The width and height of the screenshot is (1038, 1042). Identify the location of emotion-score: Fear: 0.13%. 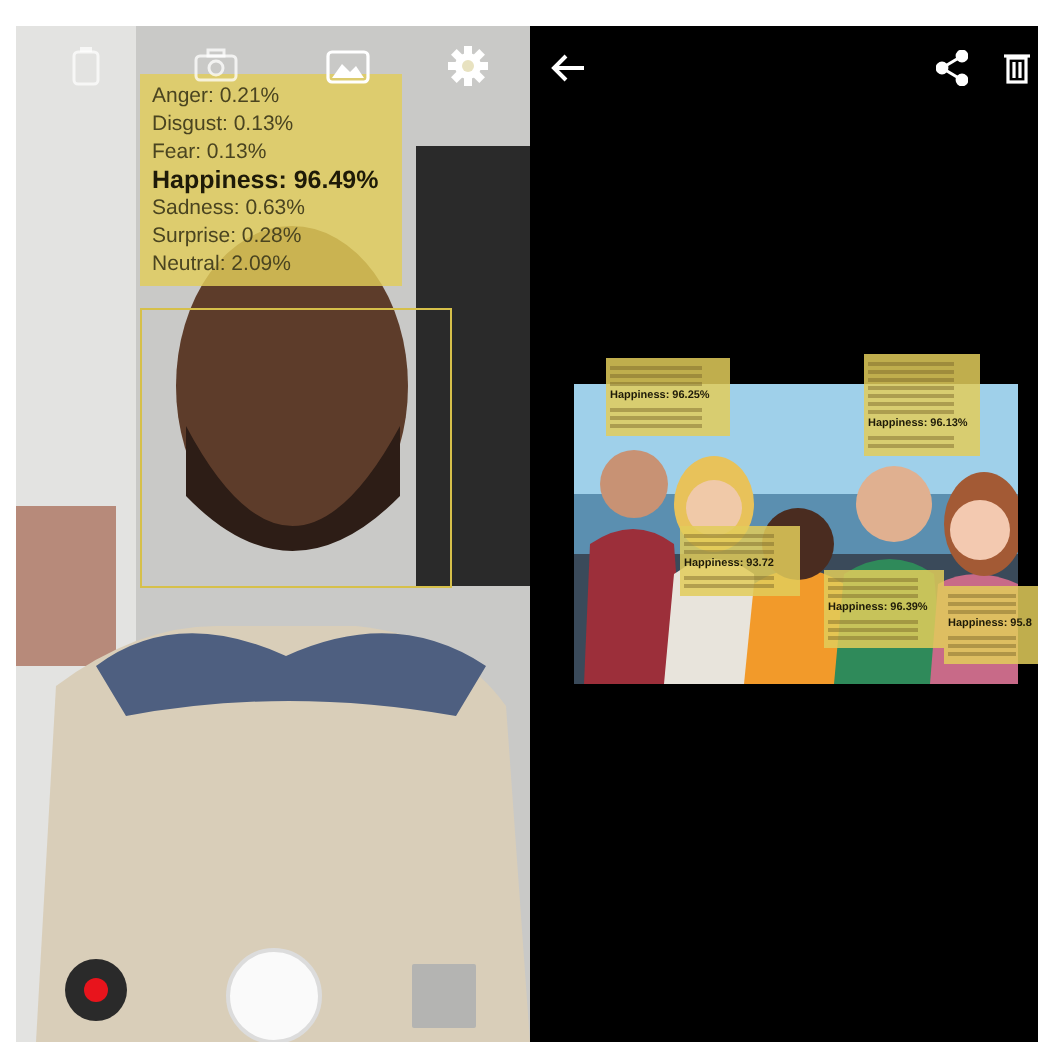
(210, 152).